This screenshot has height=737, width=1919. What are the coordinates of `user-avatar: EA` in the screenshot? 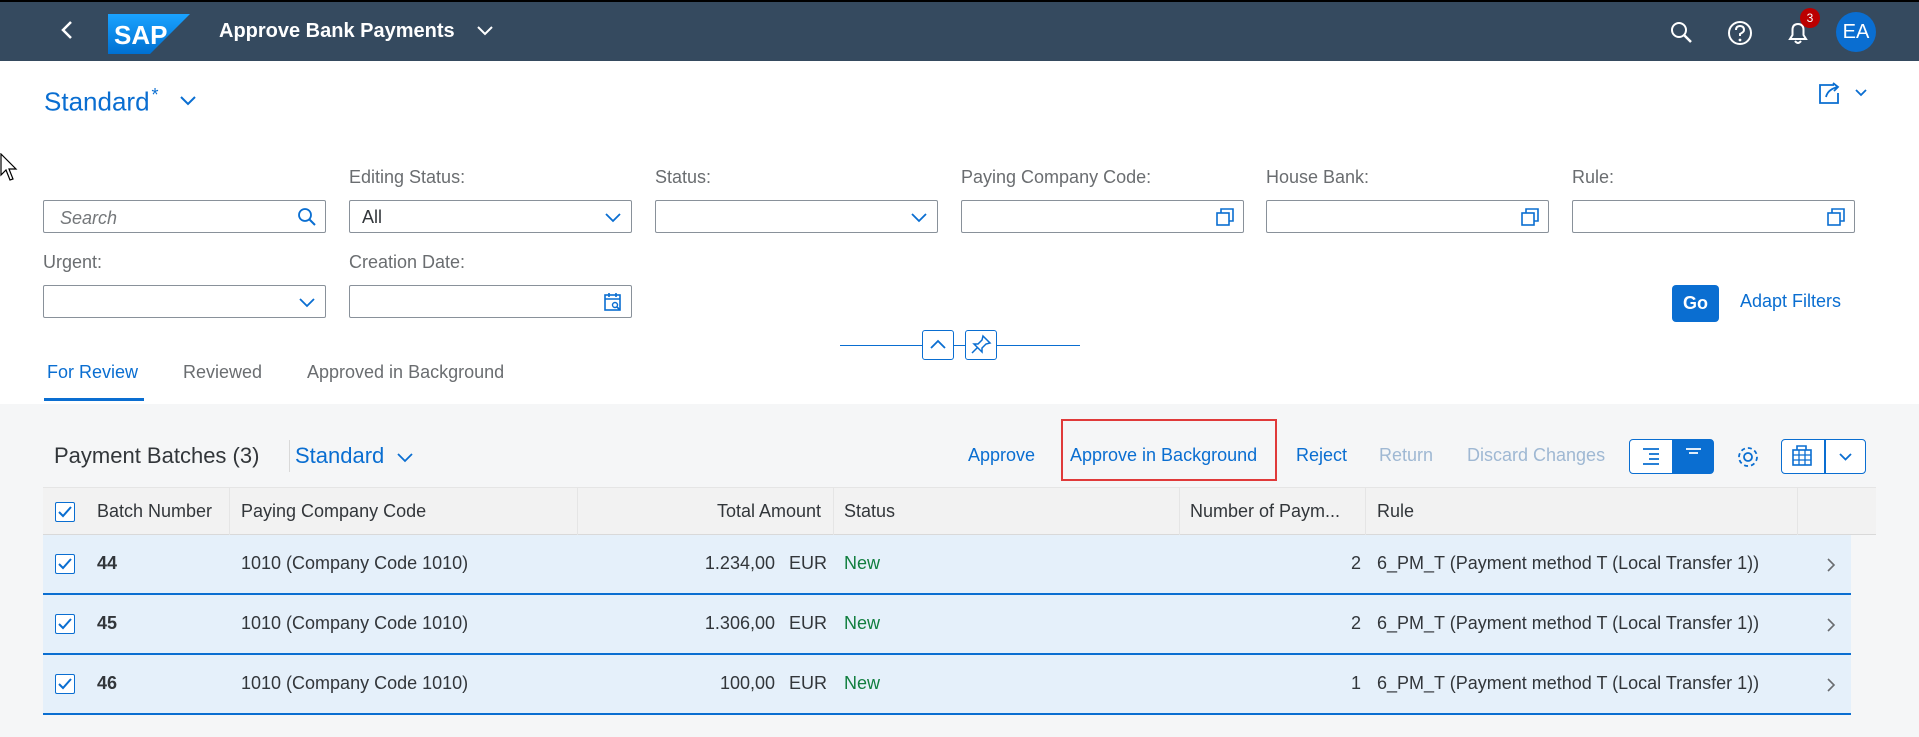 It's located at (1856, 32).